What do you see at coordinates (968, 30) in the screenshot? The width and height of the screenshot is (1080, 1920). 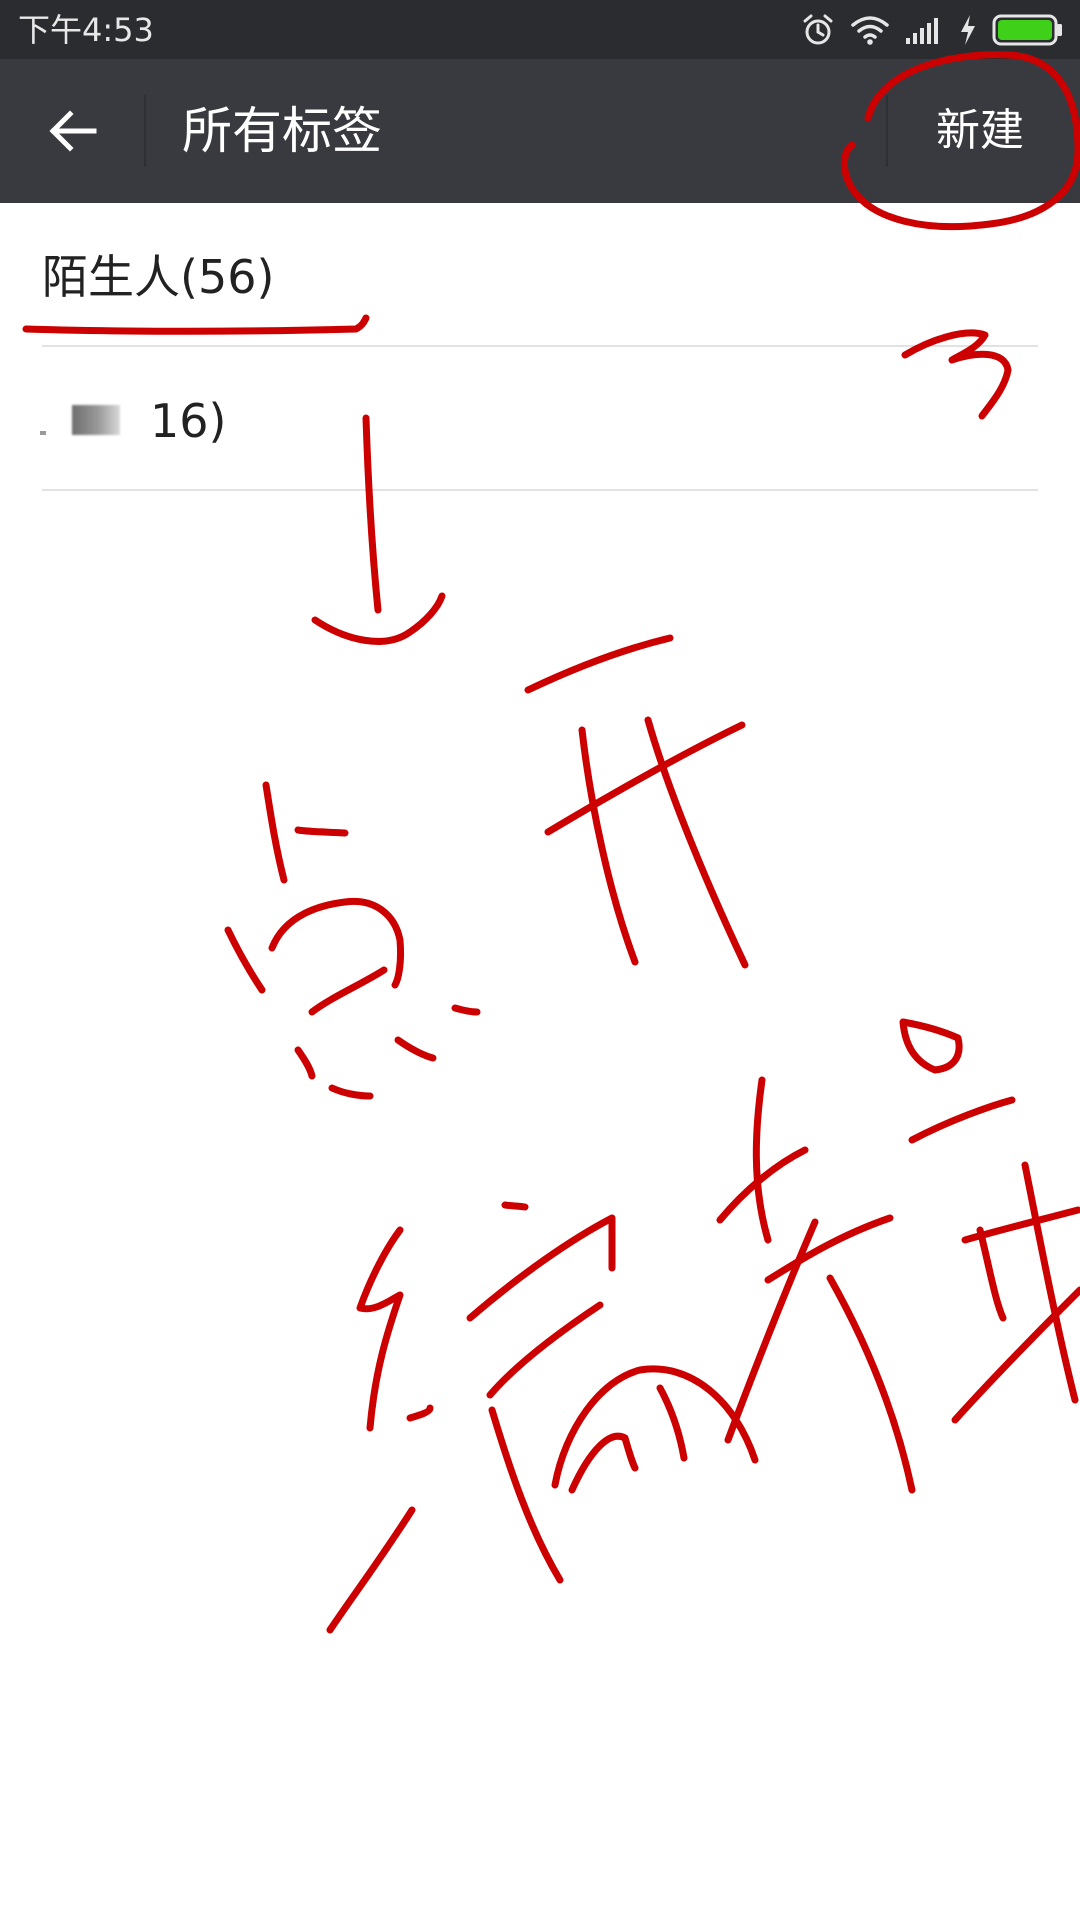 I see `charging-icon` at bounding box center [968, 30].